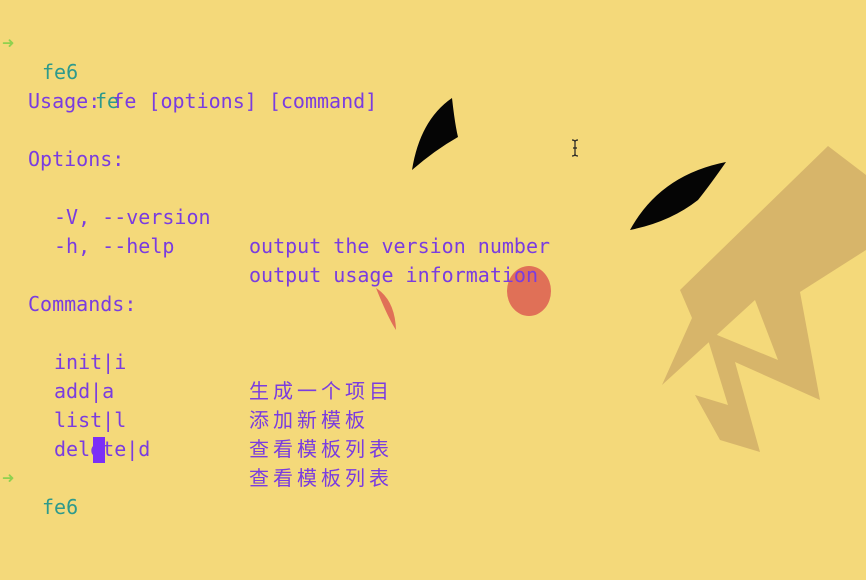  I want to click on command-row: list|l 查看模板列表, so click(433, 419).